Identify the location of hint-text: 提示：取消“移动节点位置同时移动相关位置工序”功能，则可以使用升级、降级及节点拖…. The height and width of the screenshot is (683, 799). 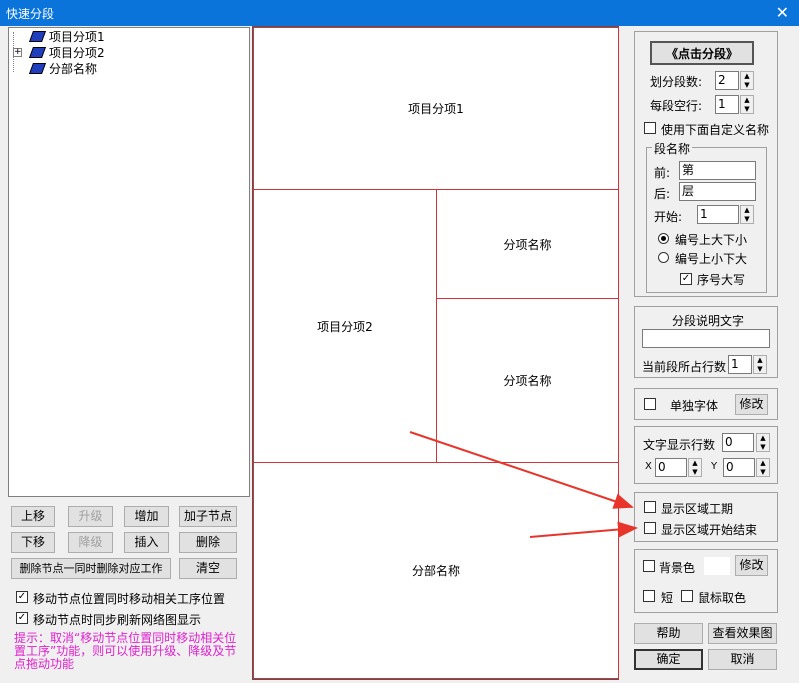
(125, 651).